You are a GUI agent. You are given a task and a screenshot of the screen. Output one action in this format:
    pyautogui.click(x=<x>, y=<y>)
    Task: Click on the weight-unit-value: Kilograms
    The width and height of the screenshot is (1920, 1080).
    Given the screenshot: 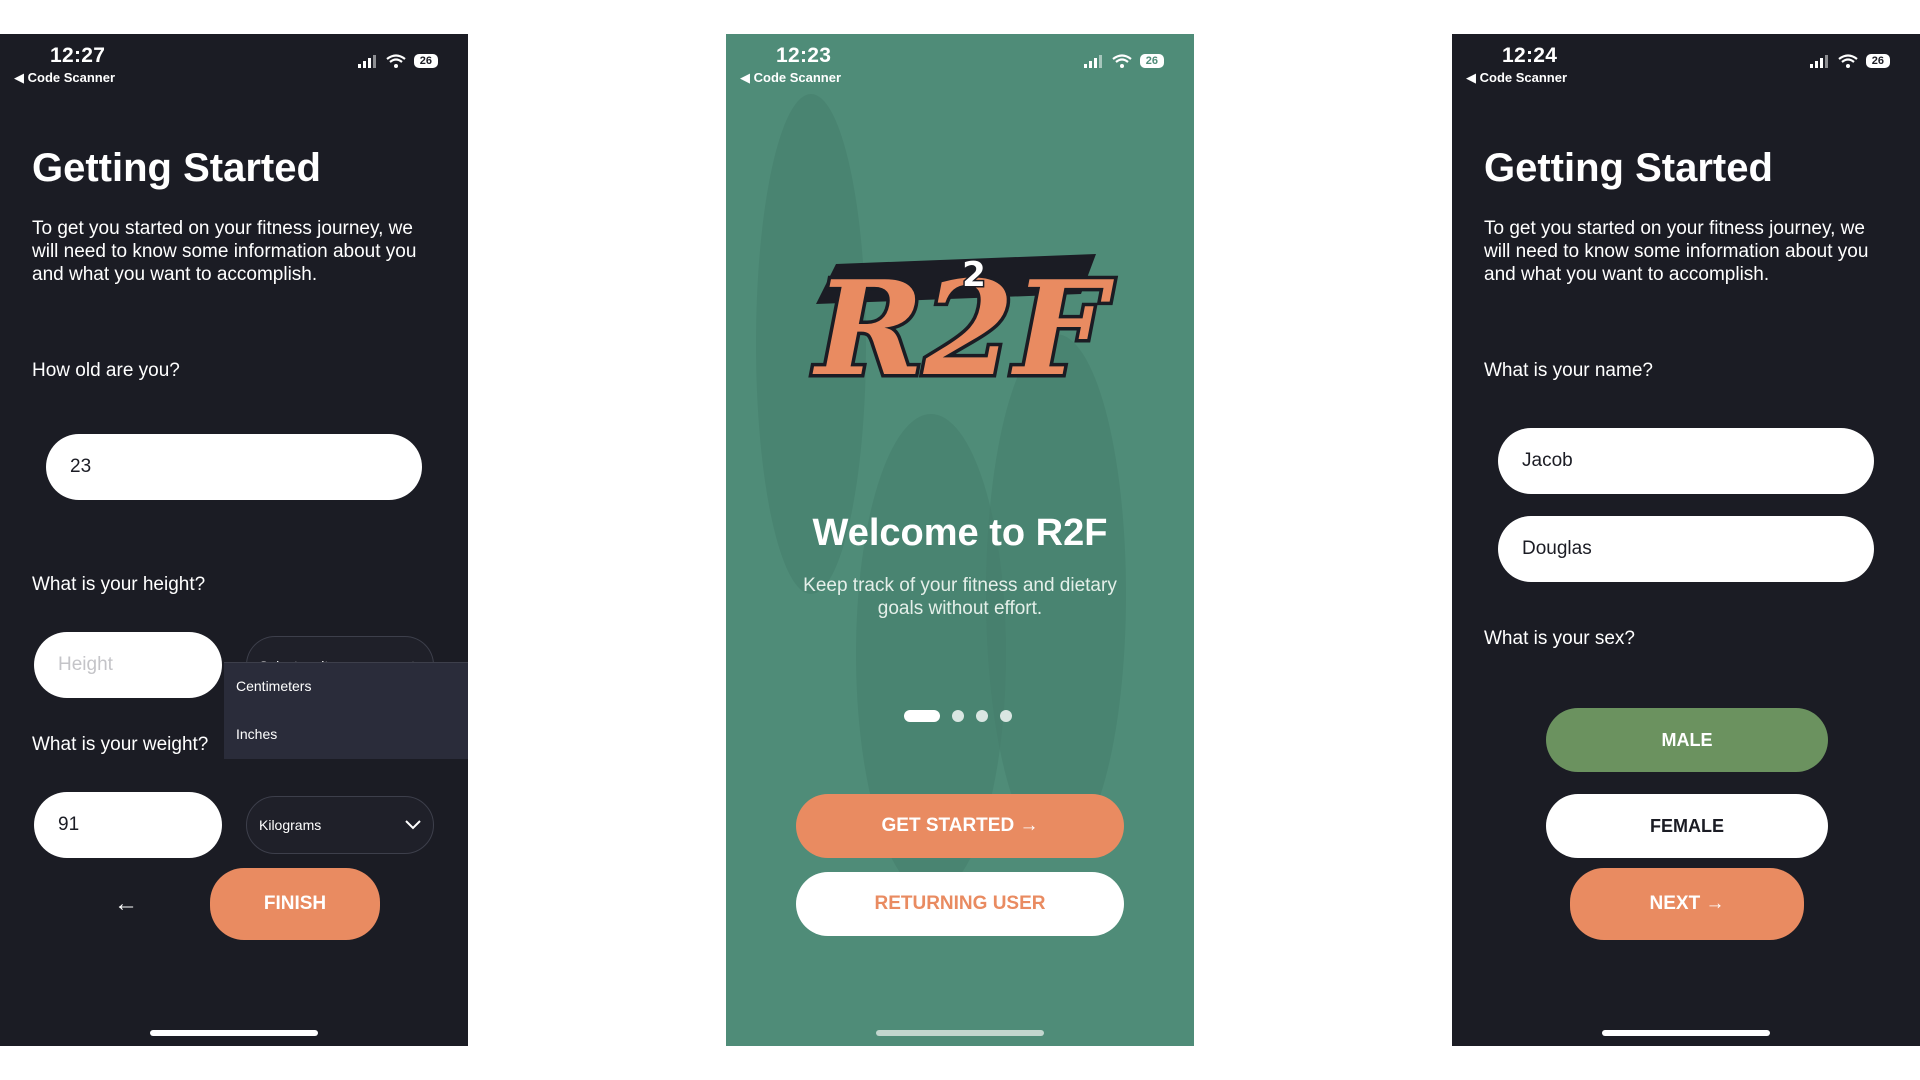 What is the action you would take?
    pyautogui.click(x=290, y=825)
    